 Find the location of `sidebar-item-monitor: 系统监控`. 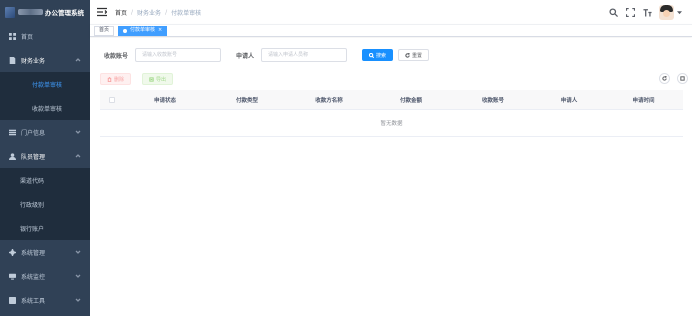

sidebar-item-monitor: 系统监控 is located at coordinates (45, 276).